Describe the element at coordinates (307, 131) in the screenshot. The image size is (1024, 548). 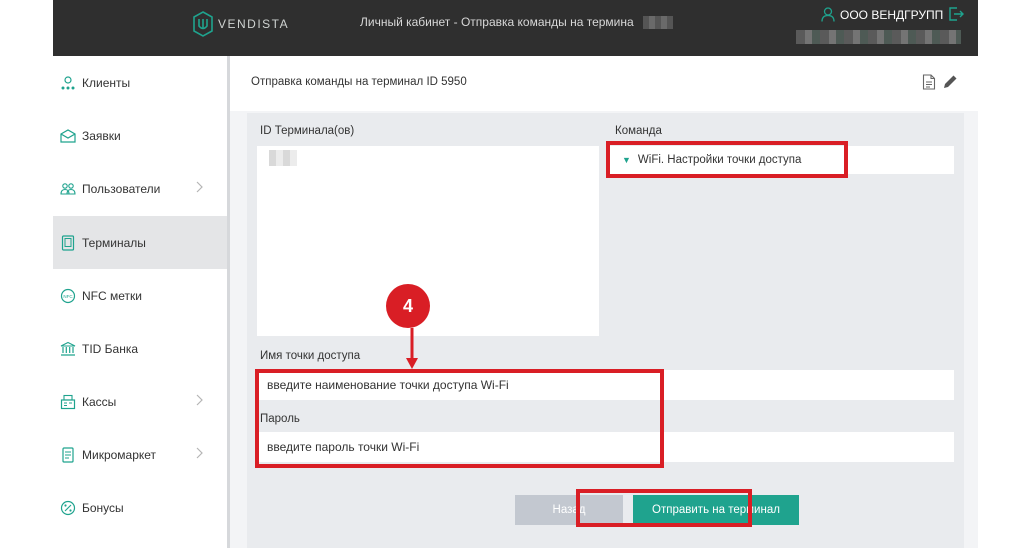
I see `terminal-ids-label: ID Терминала(ов)` at that location.